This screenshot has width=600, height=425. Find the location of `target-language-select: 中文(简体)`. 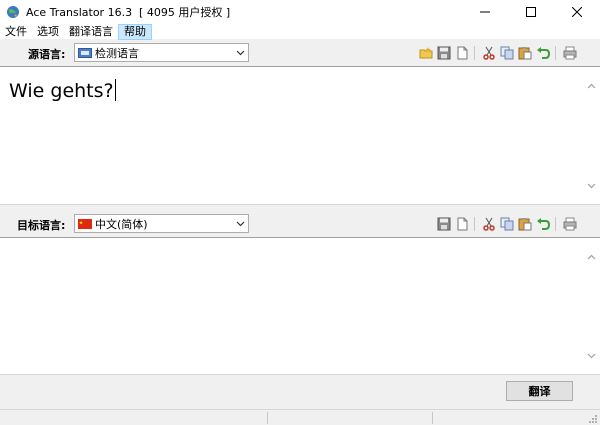

target-language-select: 中文(简体) is located at coordinates (161, 223).